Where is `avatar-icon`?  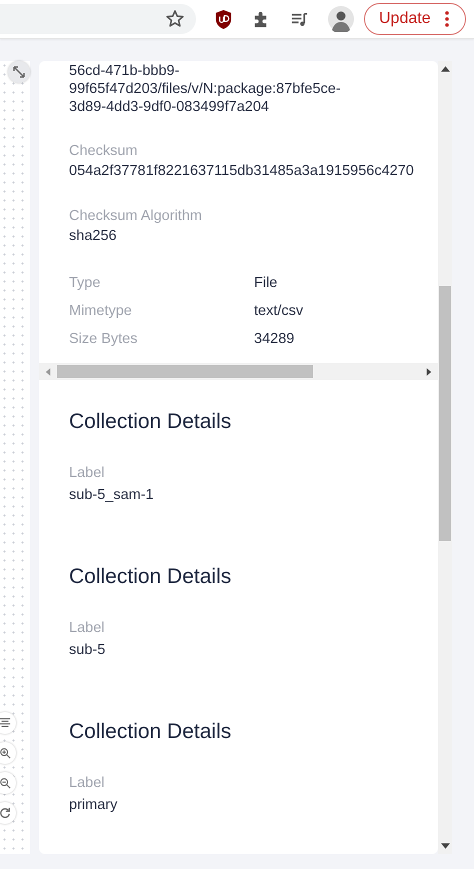
avatar-icon is located at coordinates (341, 19).